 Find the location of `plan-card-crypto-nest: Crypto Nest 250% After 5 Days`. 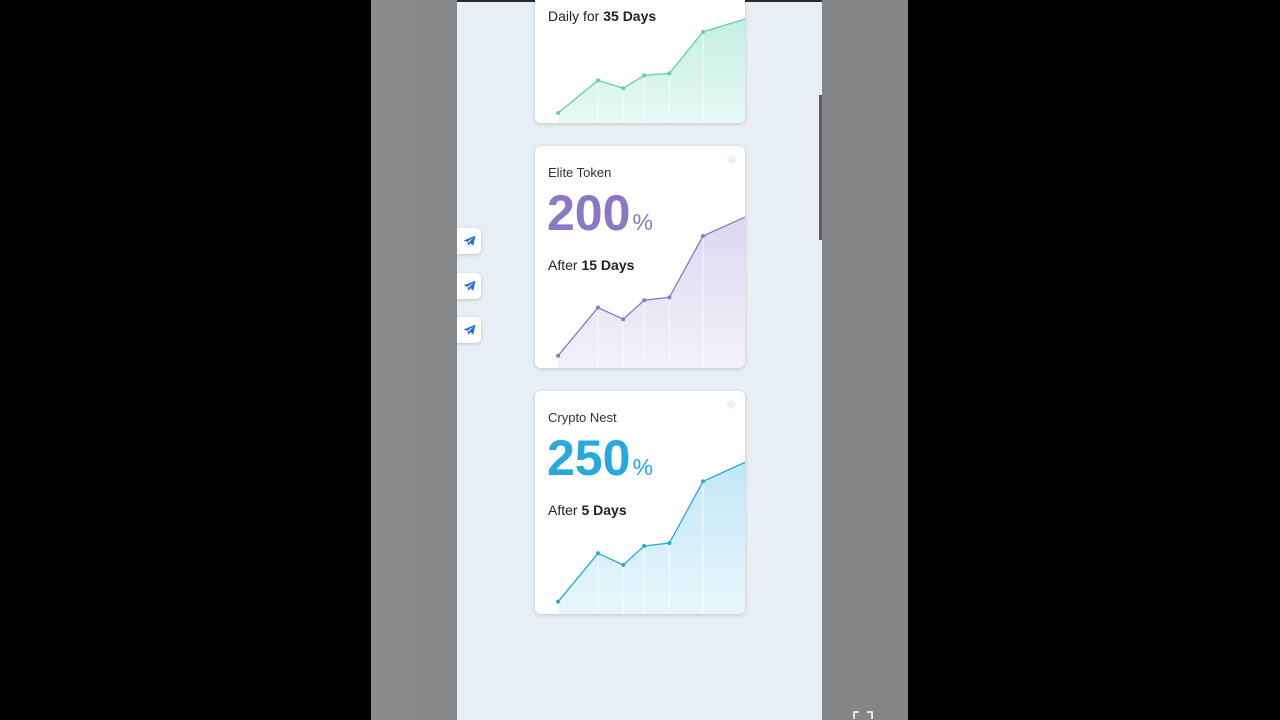

plan-card-crypto-nest: Crypto Nest 250% After 5 Days is located at coordinates (640, 502).